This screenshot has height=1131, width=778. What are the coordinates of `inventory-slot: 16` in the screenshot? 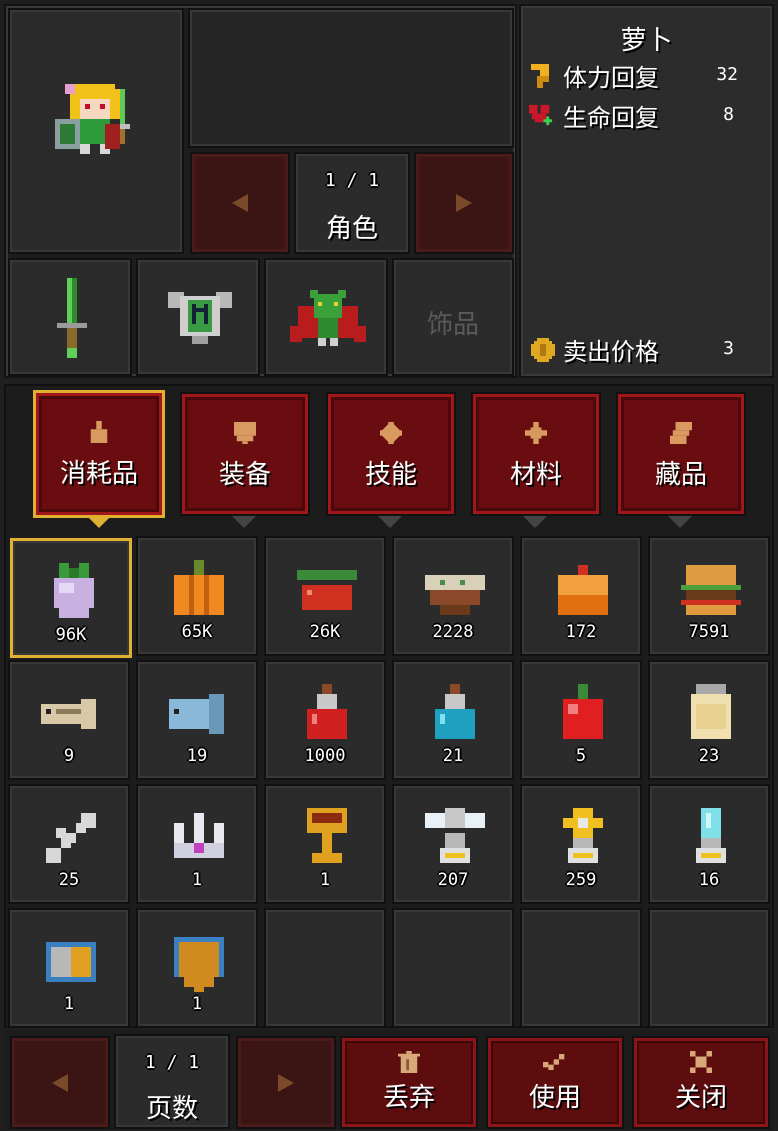 It's located at (709, 844).